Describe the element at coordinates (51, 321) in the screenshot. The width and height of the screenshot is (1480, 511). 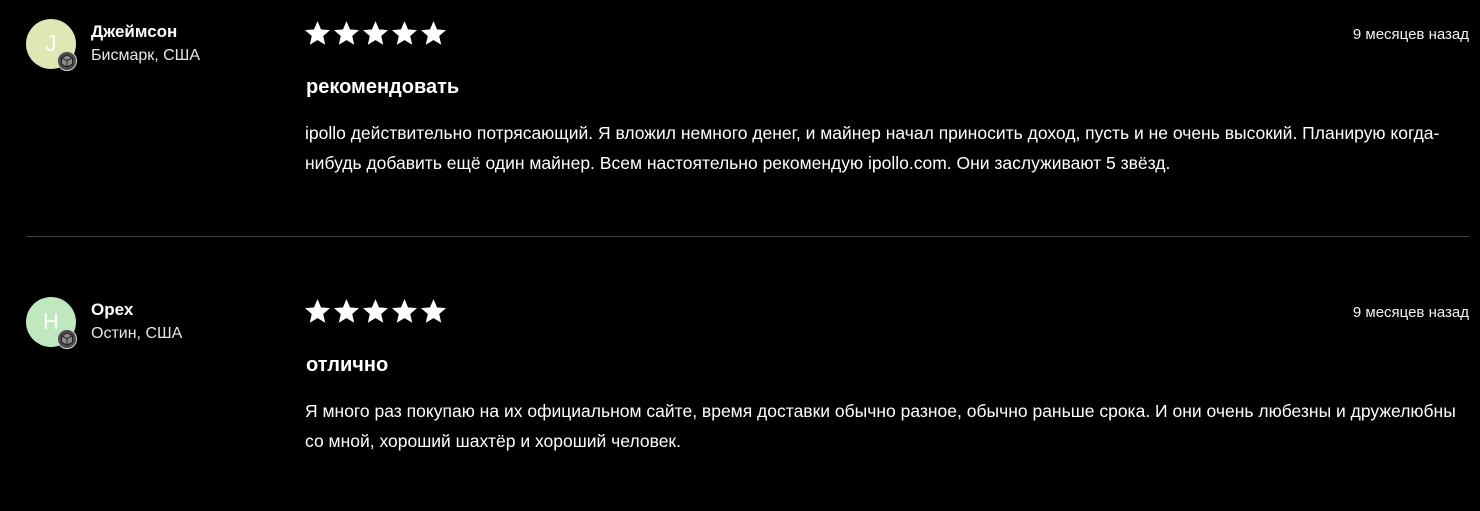
I see `avatar-initial: H` at that location.